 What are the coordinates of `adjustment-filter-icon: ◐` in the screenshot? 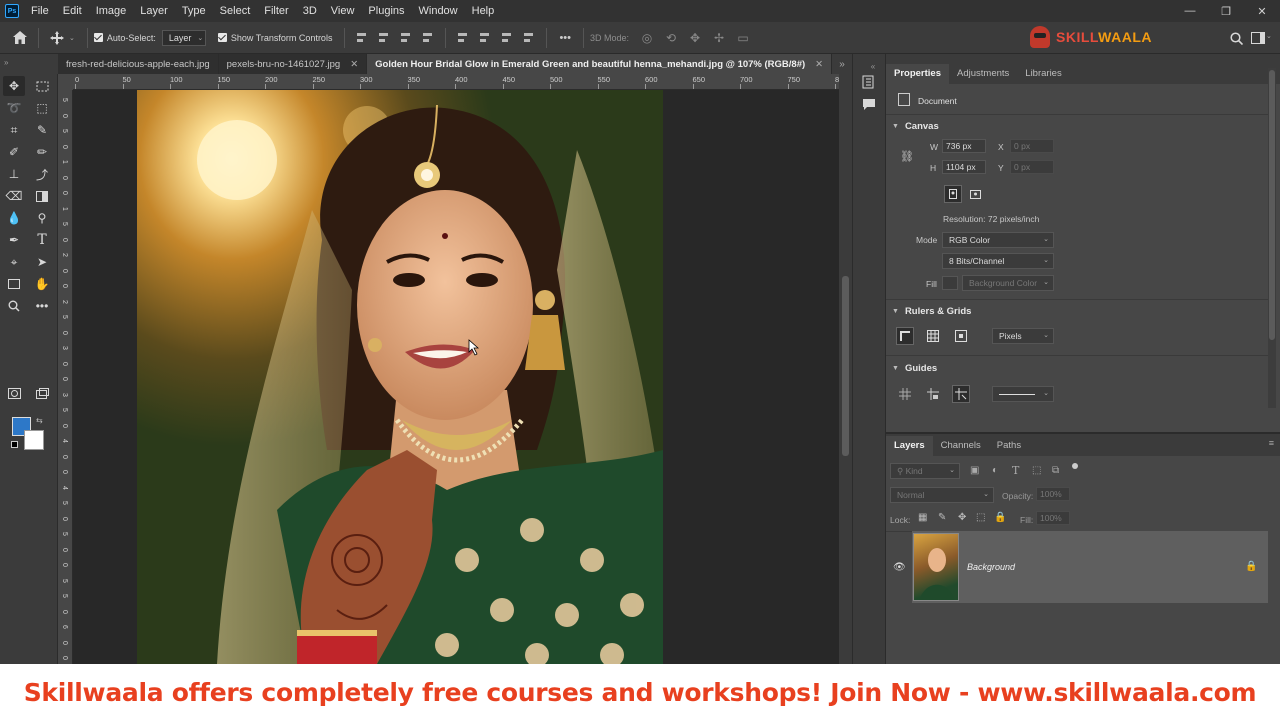 It's located at (995, 470).